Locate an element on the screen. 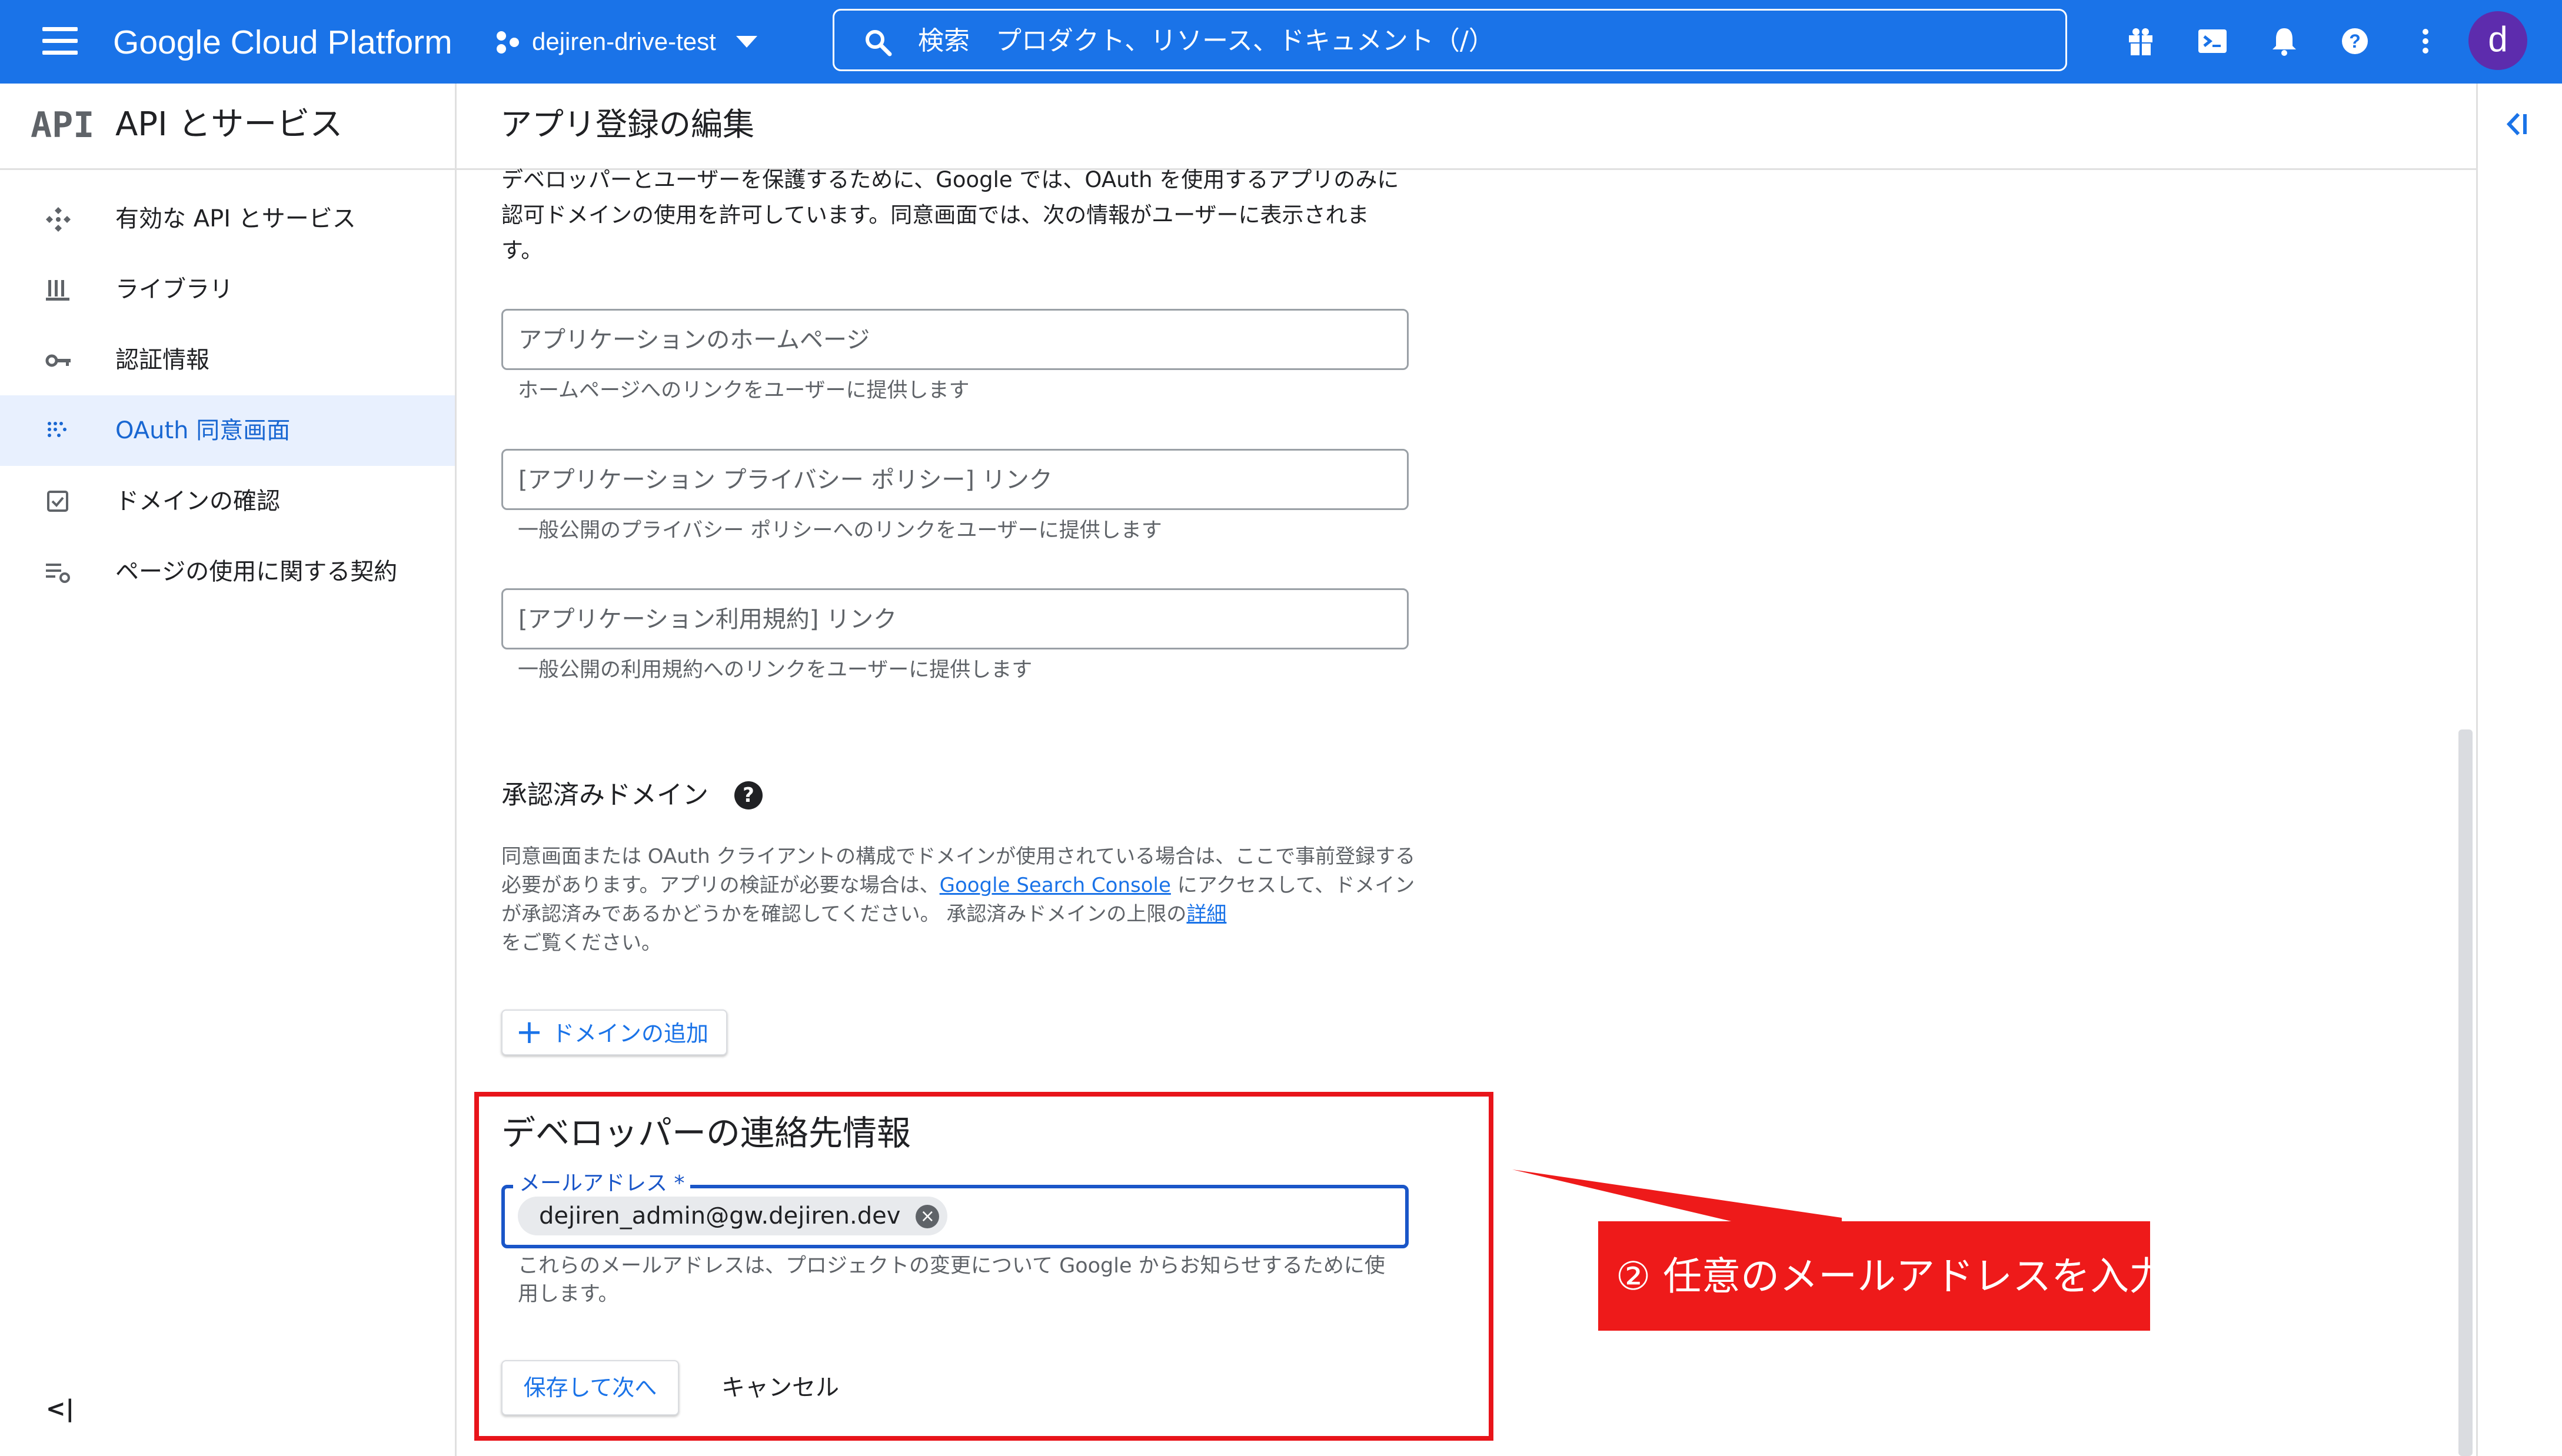 The height and width of the screenshot is (1456, 2562). search-console-link: Google Search Console is located at coordinates (1056, 885).